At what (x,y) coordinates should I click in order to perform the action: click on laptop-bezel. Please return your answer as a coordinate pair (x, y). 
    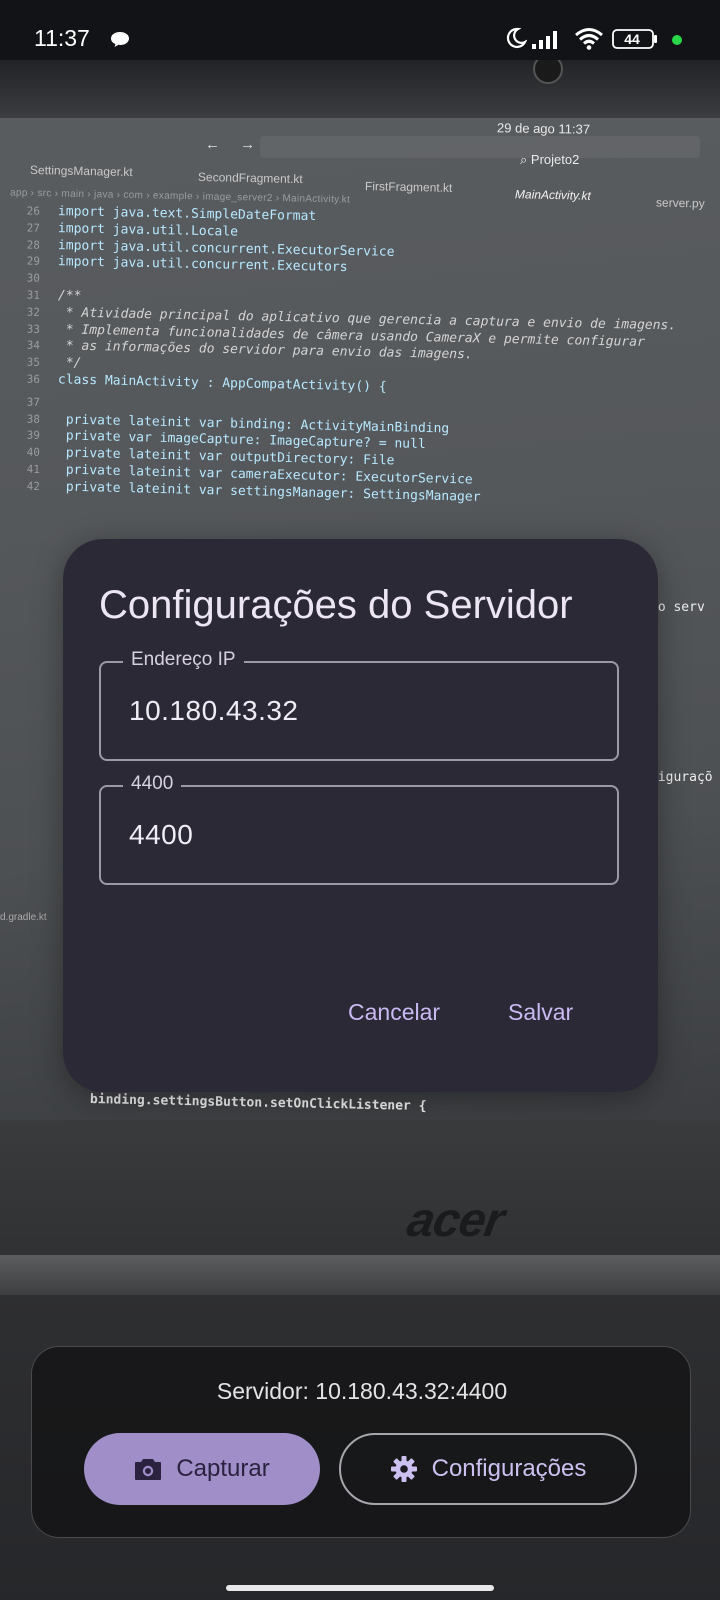
    Looking at the image, I should click on (360, 89).